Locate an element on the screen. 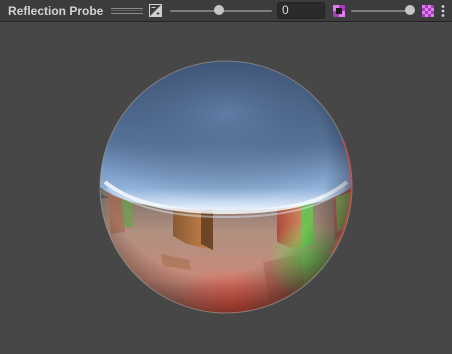  mip-high-icon is located at coordinates (428, 11).